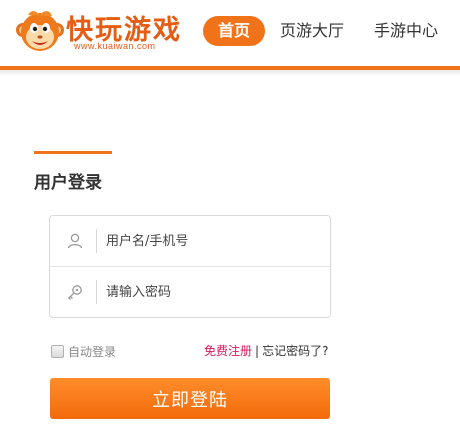 The width and height of the screenshot is (460, 432). Describe the element at coordinates (230, 73) in the screenshot. I see `header-shadow` at that location.